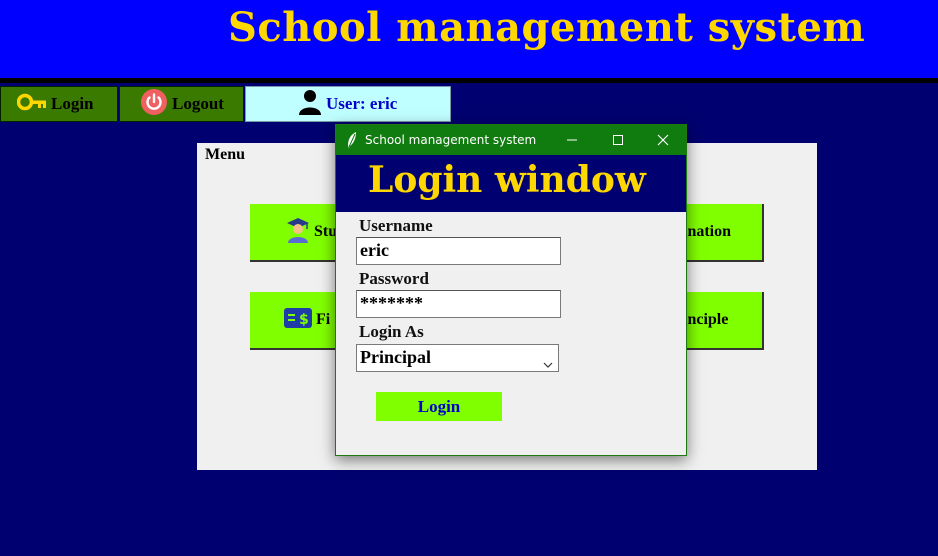 The width and height of the screenshot is (938, 556). I want to click on dialog-titlebar: School management system, so click(511, 140).